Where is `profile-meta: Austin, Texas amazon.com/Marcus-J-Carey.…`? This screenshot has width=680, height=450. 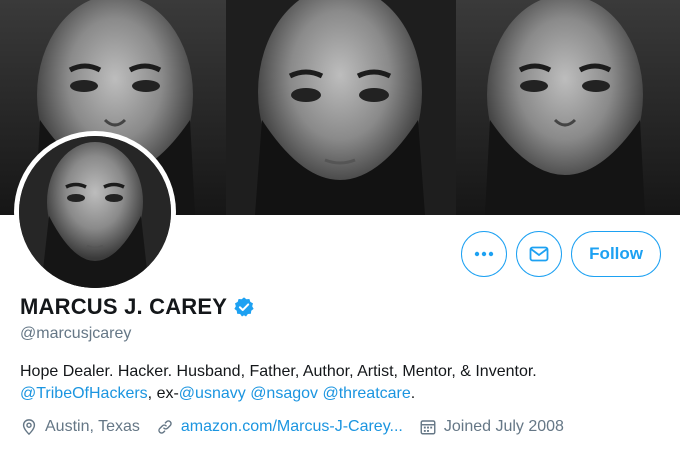
profile-meta: Austin, Texas amazon.com/Marcus-J-Carey.… is located at coordinates (300, 427).